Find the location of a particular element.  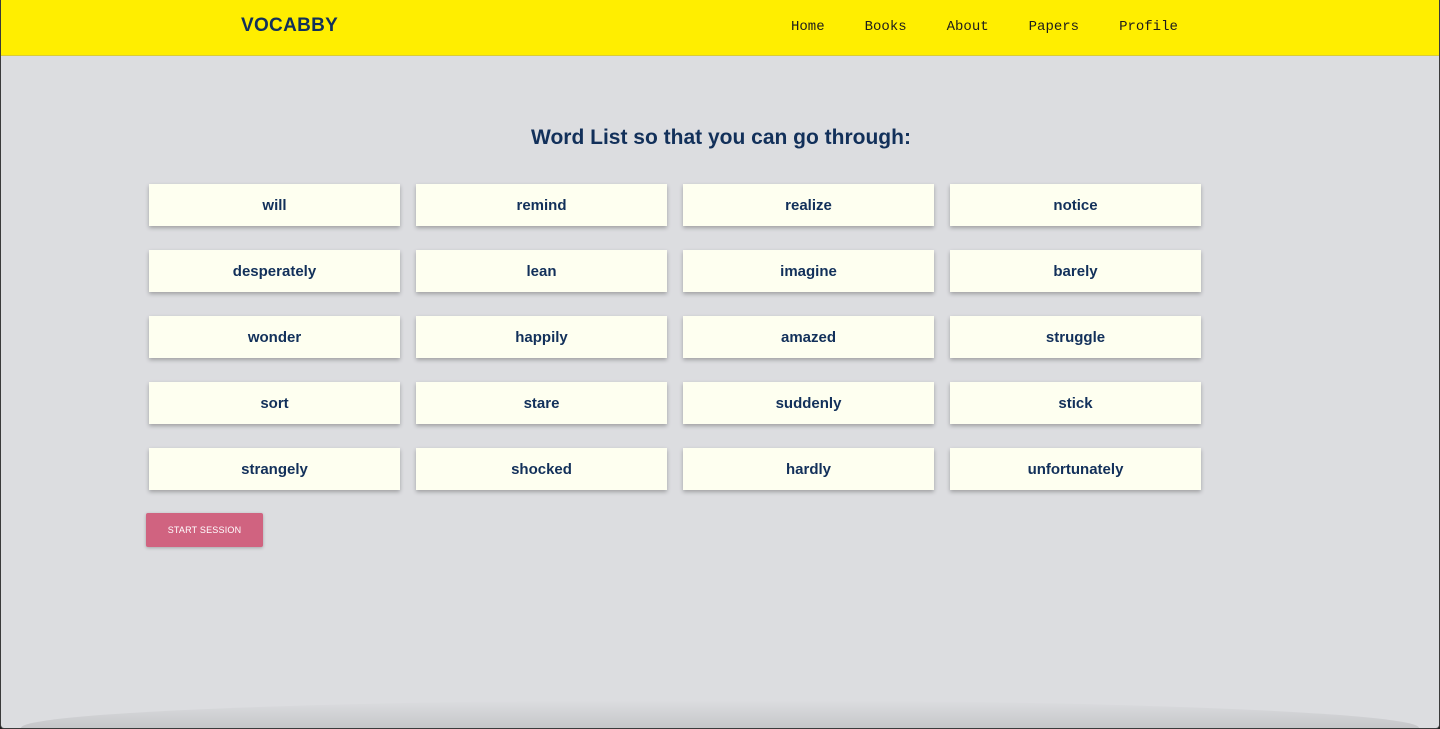

nav-link-about: About is located at coordinates (968, 27).